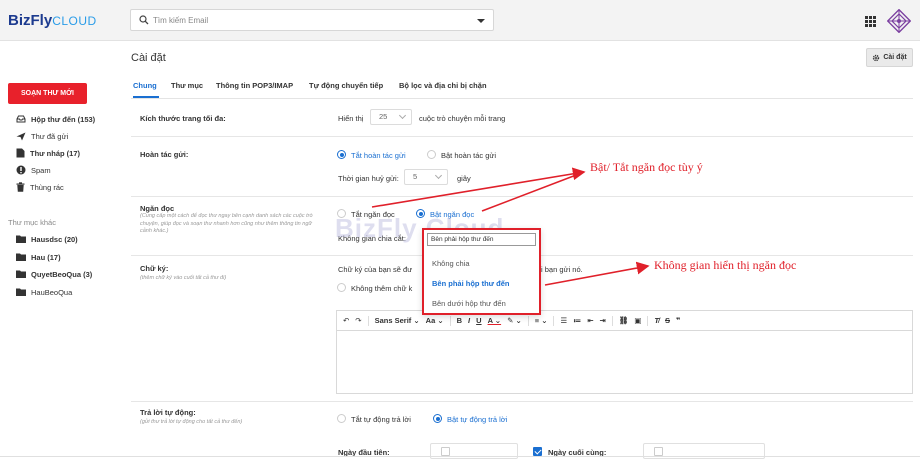 This screenshot has height=459, width=920. Describe the element at coordinates (646, 167) in the screenshot. I see `annotation-toggle: Bật/ Tắt ngăn đọc tùy ý` at that location.